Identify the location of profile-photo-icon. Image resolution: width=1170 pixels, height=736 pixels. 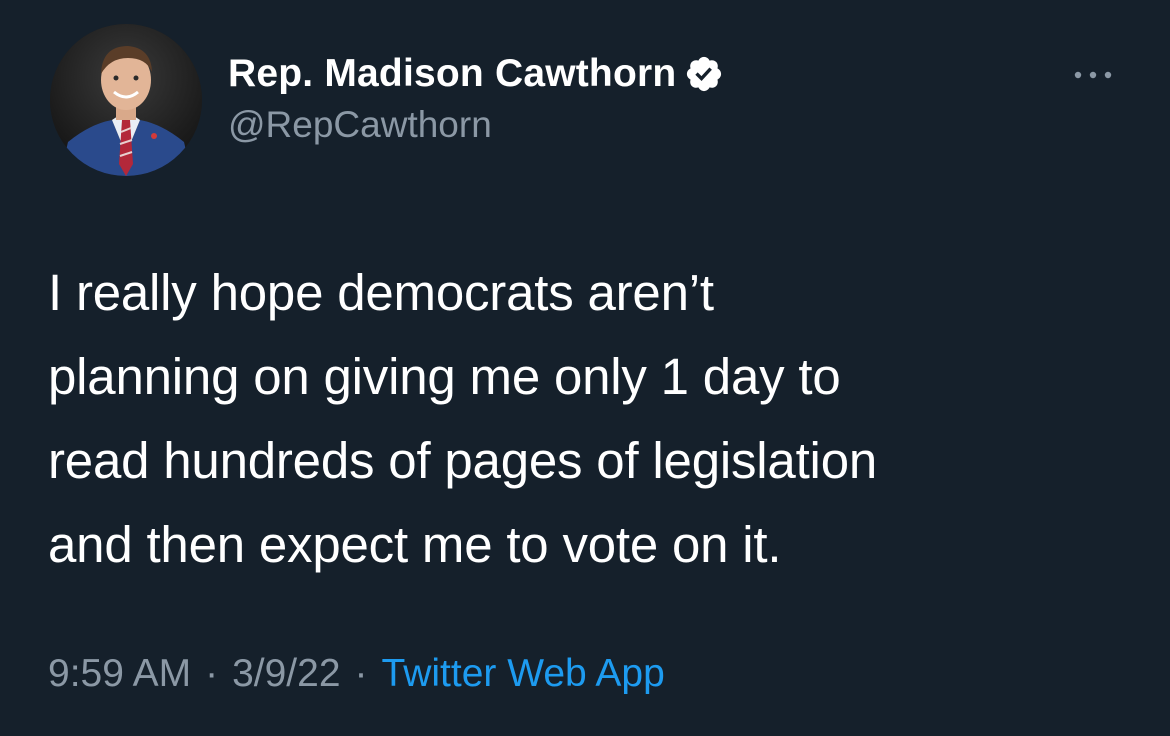
(126, 100).